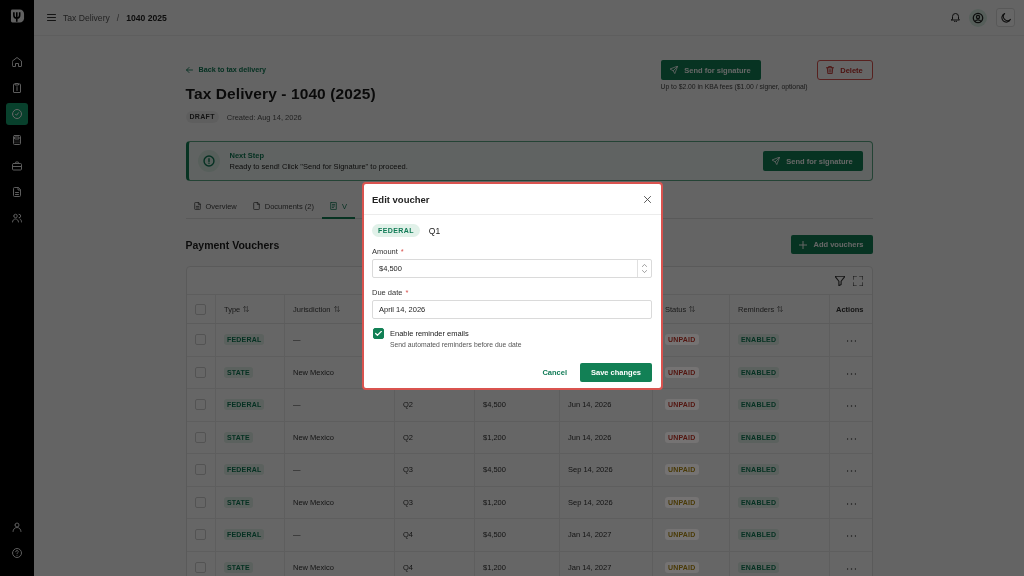 The height and width of the screenshot is (576, 1024). I want to click on checkmark-icon, so click(378, 333).